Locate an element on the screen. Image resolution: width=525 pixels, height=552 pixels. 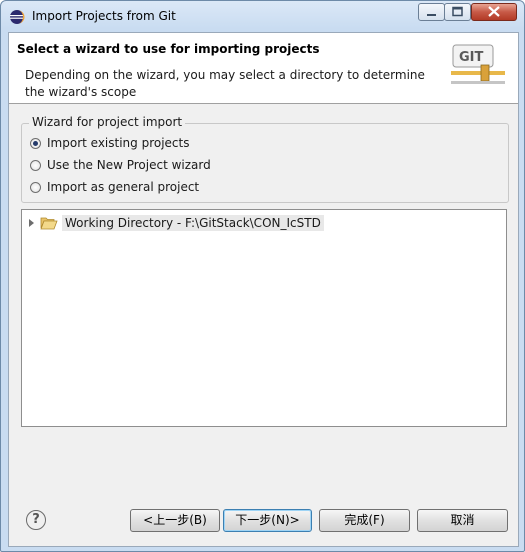
close-icon is located at coordinates (494, 11).